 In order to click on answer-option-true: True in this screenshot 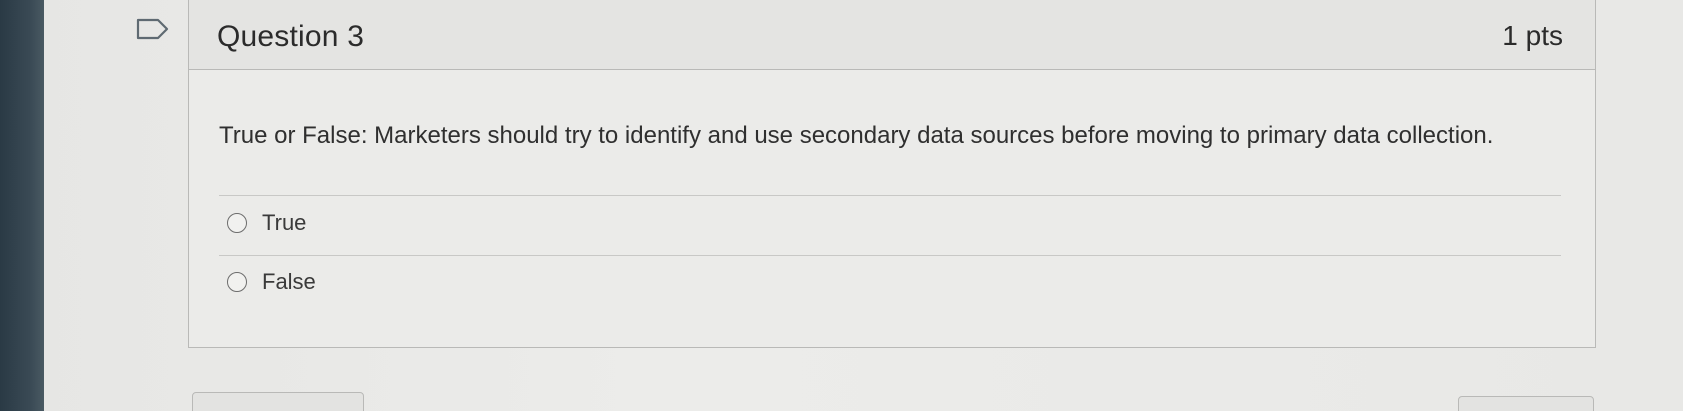, I will do `click(266, 223)`.